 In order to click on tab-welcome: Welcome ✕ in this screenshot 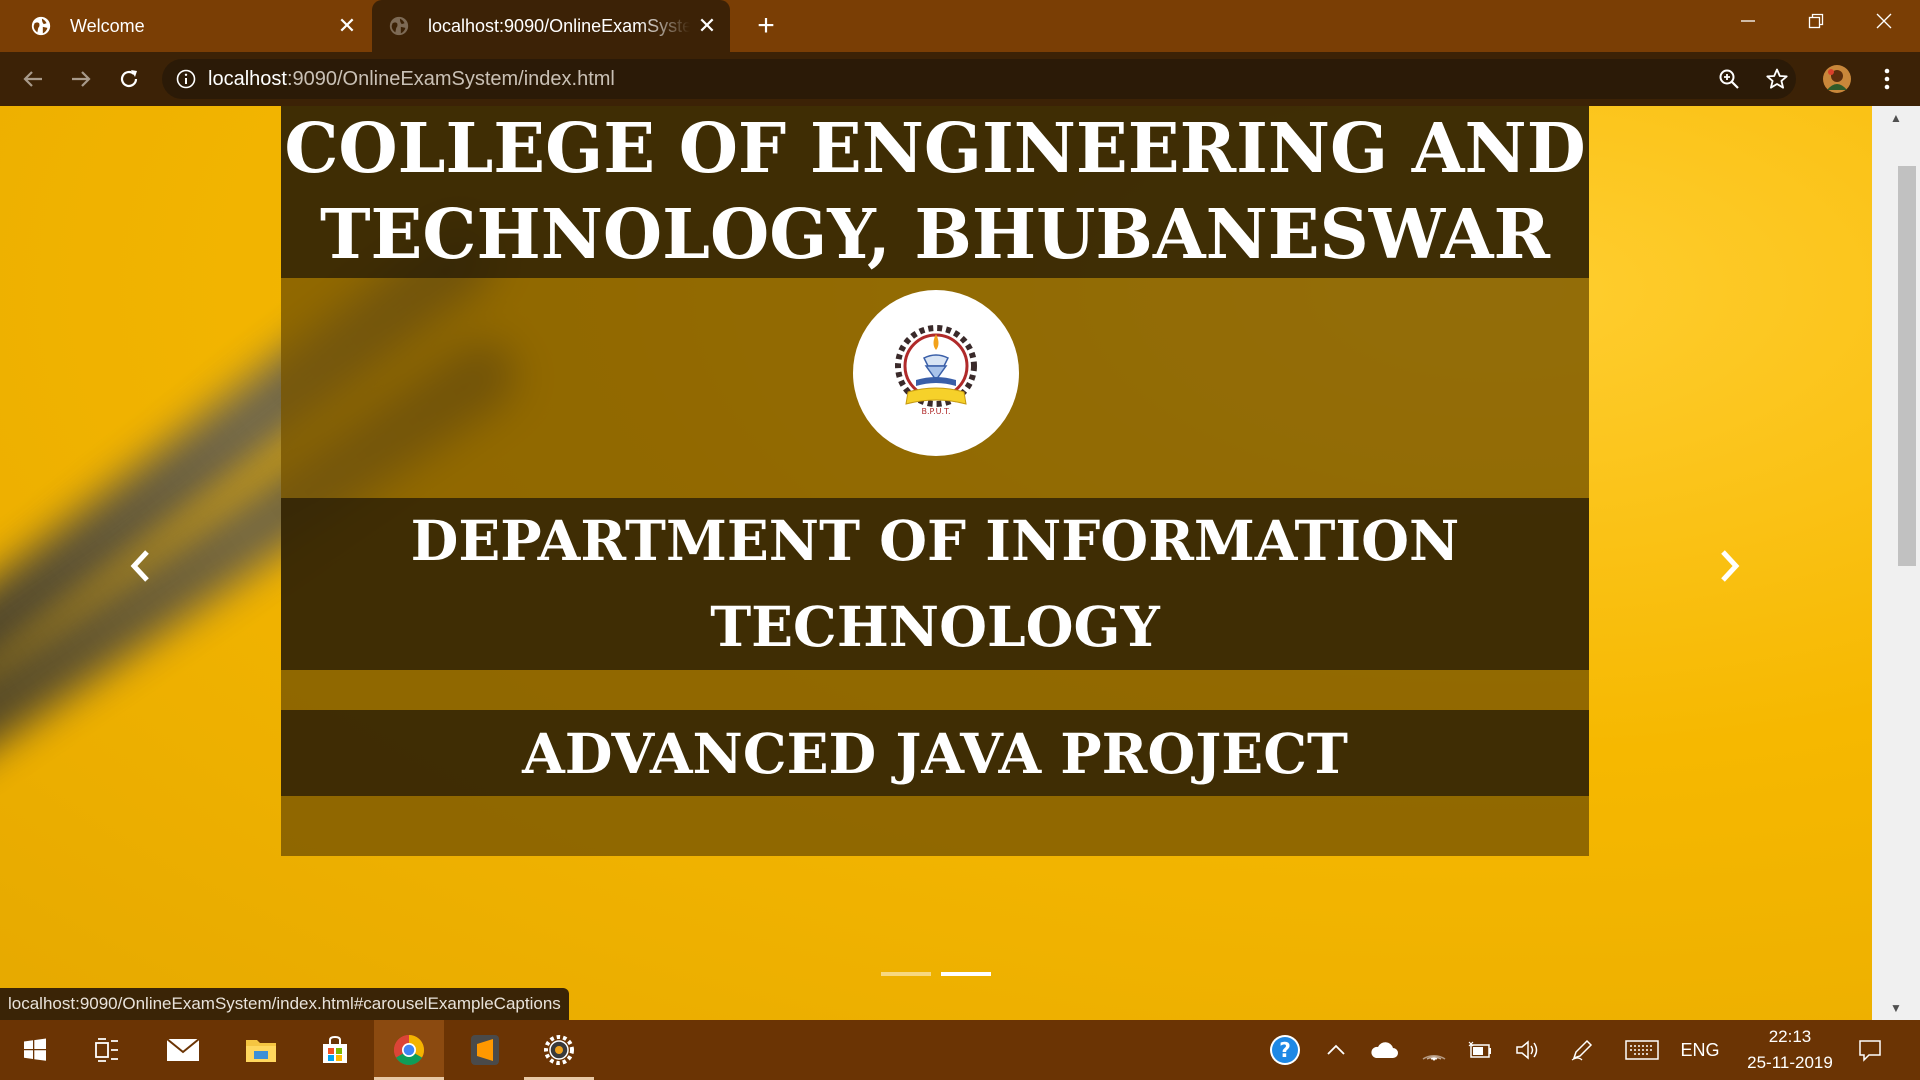, I will do `click(192, 26)`.